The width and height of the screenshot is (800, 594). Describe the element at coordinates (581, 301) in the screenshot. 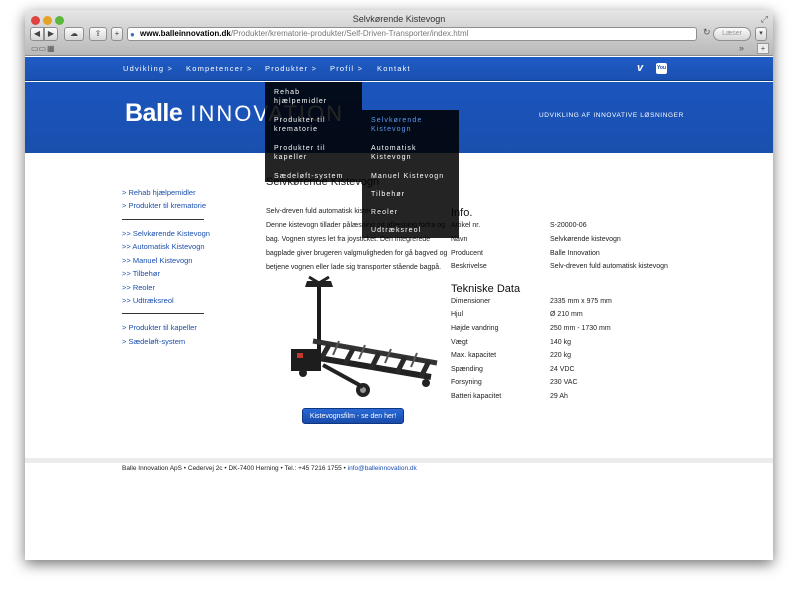

I see `tech-value: 2335 mm x 975 mm` at that location.